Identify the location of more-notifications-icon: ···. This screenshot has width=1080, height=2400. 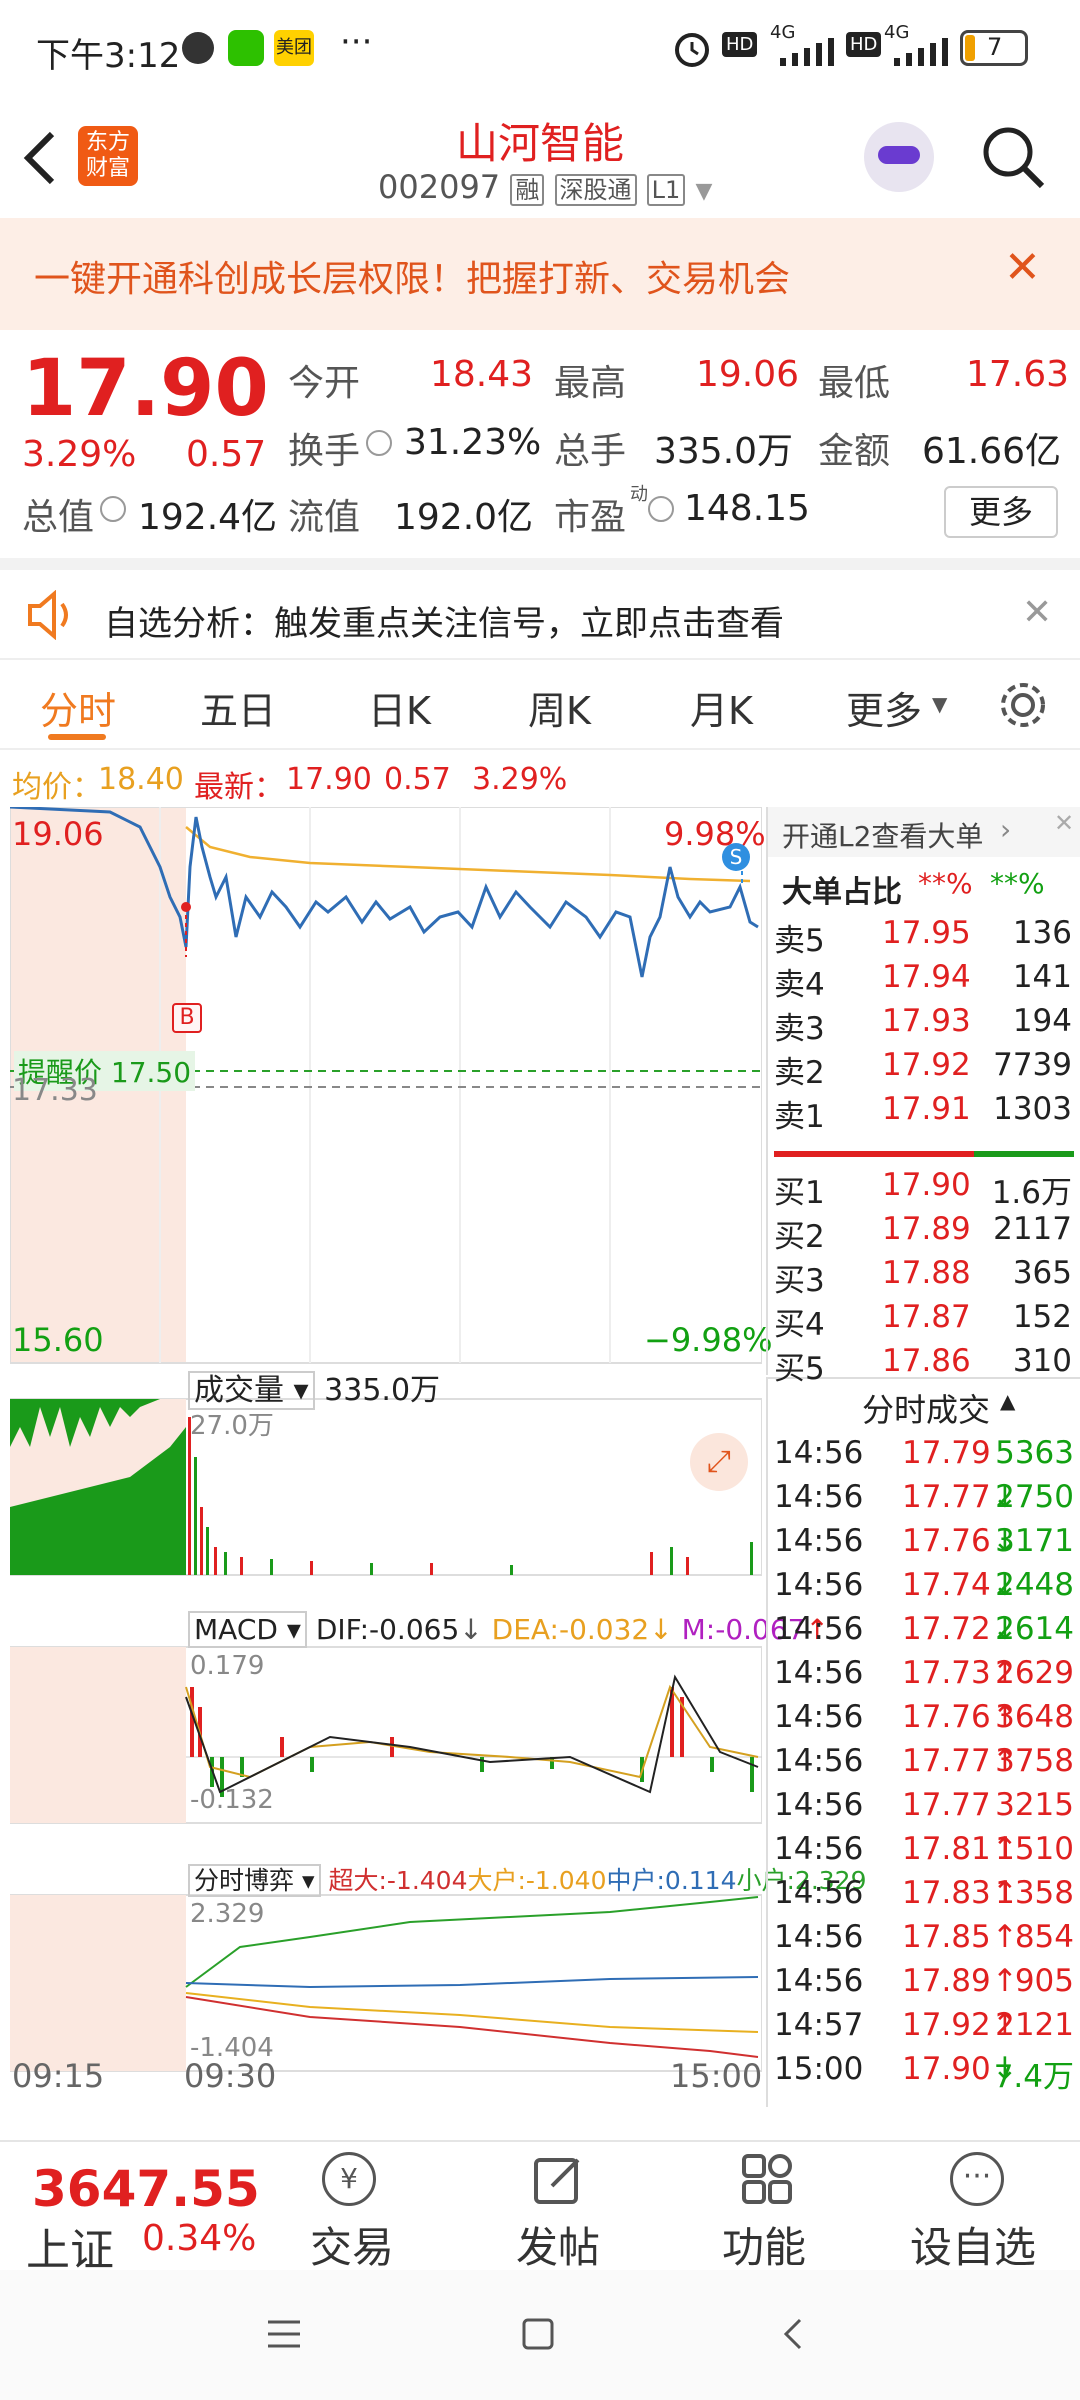
(356, 42).